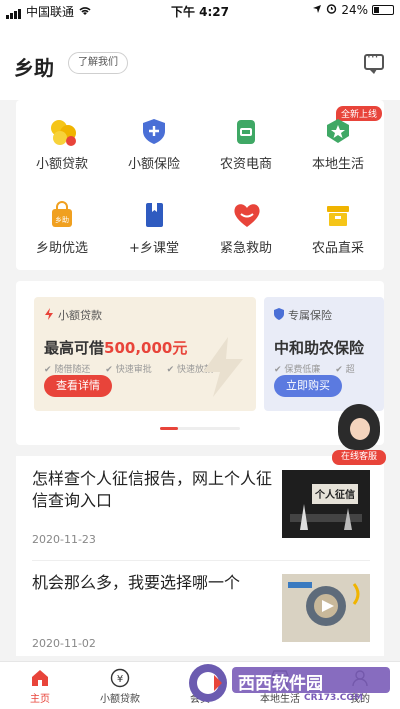 This screenshot has width=400, height=709. Describe the element at coordinates (61, 164) in the screenshot. I see `service-label: 小额贷款` at that location.